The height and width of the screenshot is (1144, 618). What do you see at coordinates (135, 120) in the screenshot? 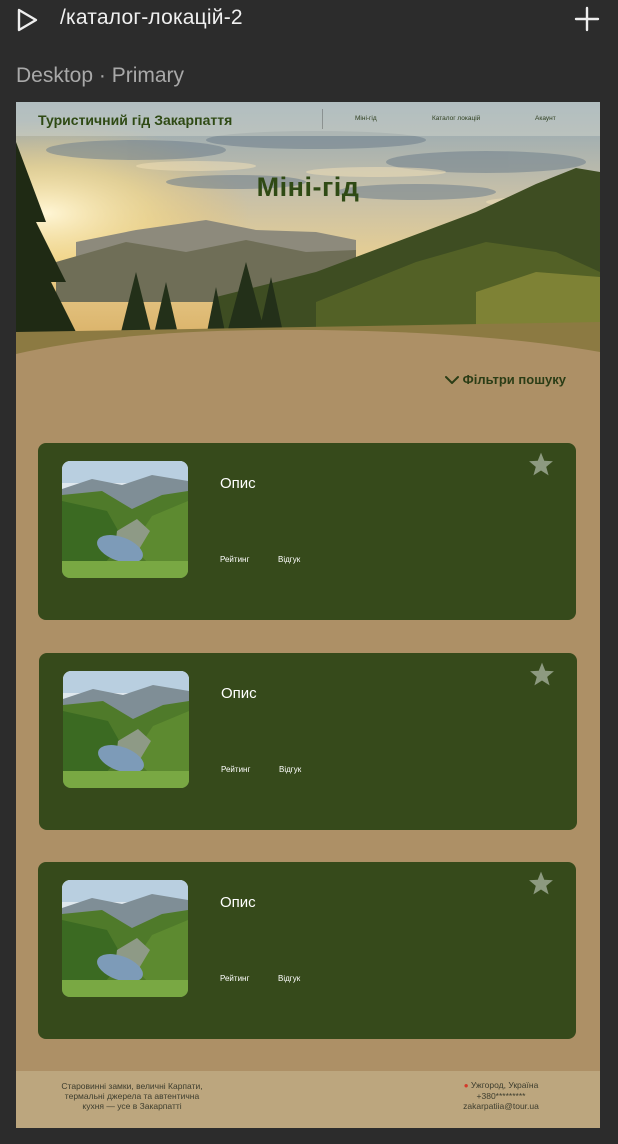
I see `site-brand: Туристичний гід Закарпаття` at bounding box center [135, 120].